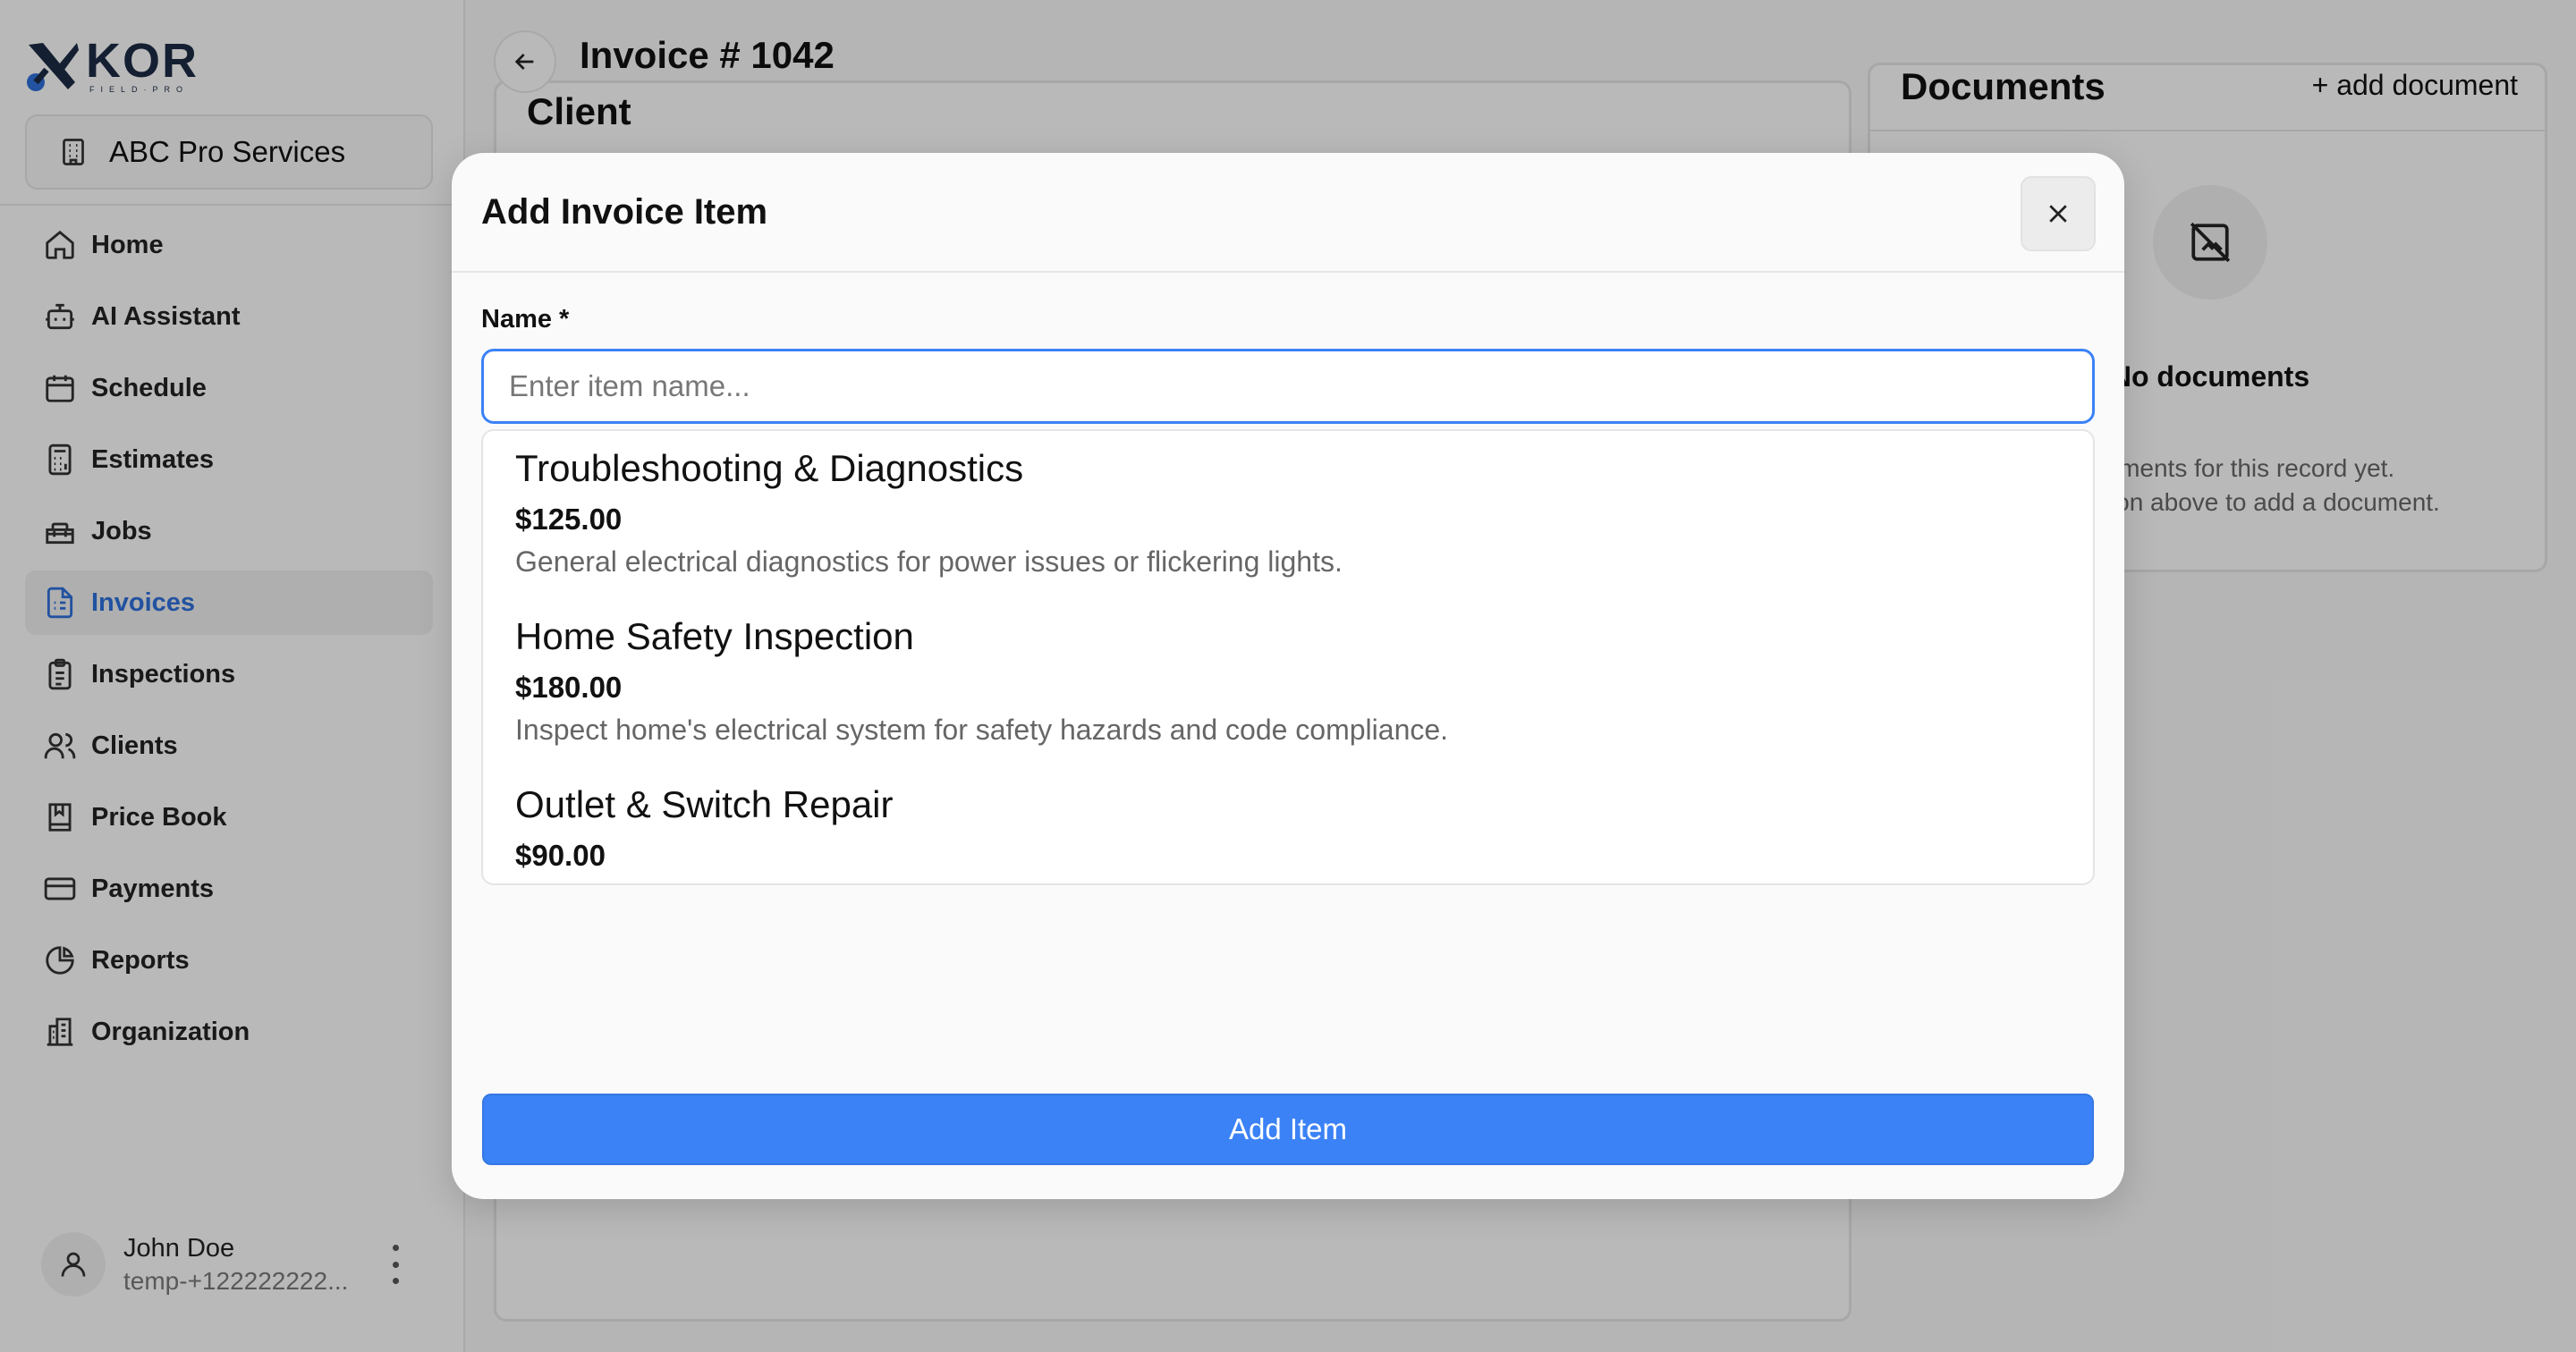  I want to click on add-item-button: Add Item, so click(1288, 1129).